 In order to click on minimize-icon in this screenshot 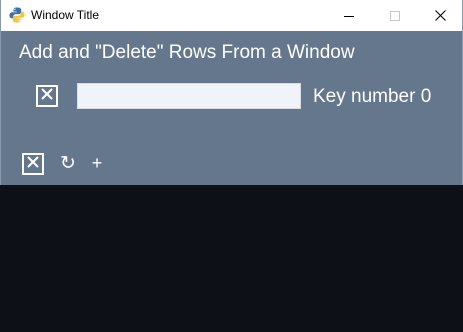, I will do `click(349, 16)`.